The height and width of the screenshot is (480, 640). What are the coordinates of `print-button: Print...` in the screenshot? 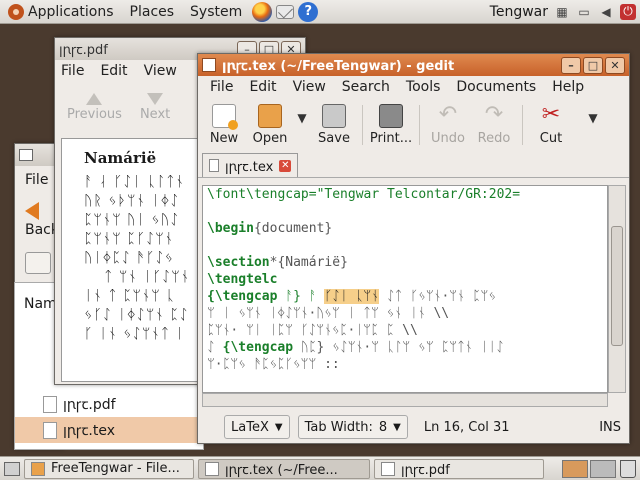 It's located at (391, 125).